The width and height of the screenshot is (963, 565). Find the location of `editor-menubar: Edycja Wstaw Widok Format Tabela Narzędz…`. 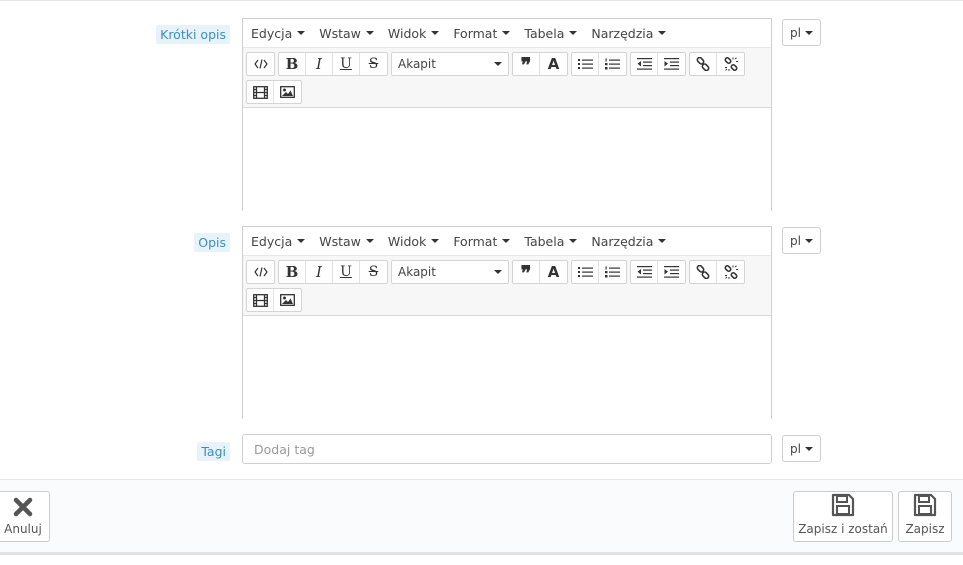

editor-menubar: Edycja Wstaw Widok Format Tabela Narzędz… is located at coordinates (507, 241).